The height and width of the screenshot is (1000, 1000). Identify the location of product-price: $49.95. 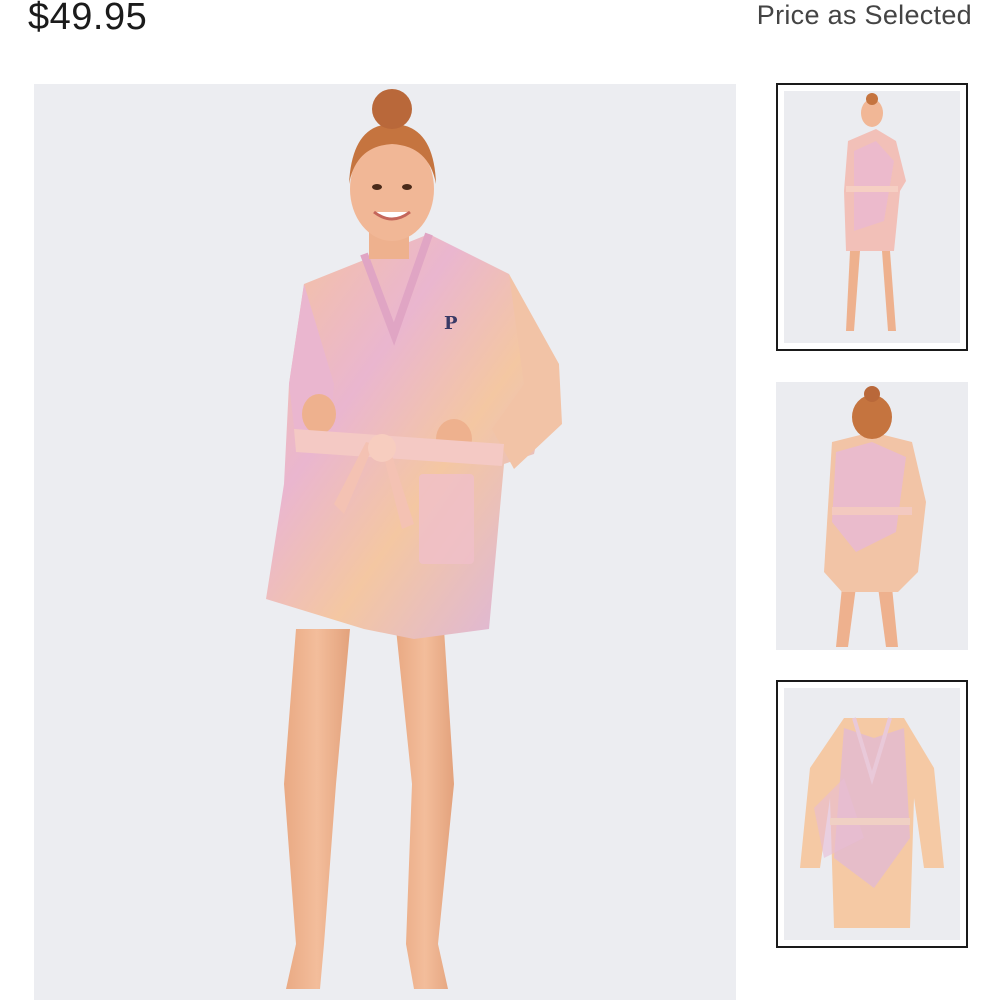
(88, 19).